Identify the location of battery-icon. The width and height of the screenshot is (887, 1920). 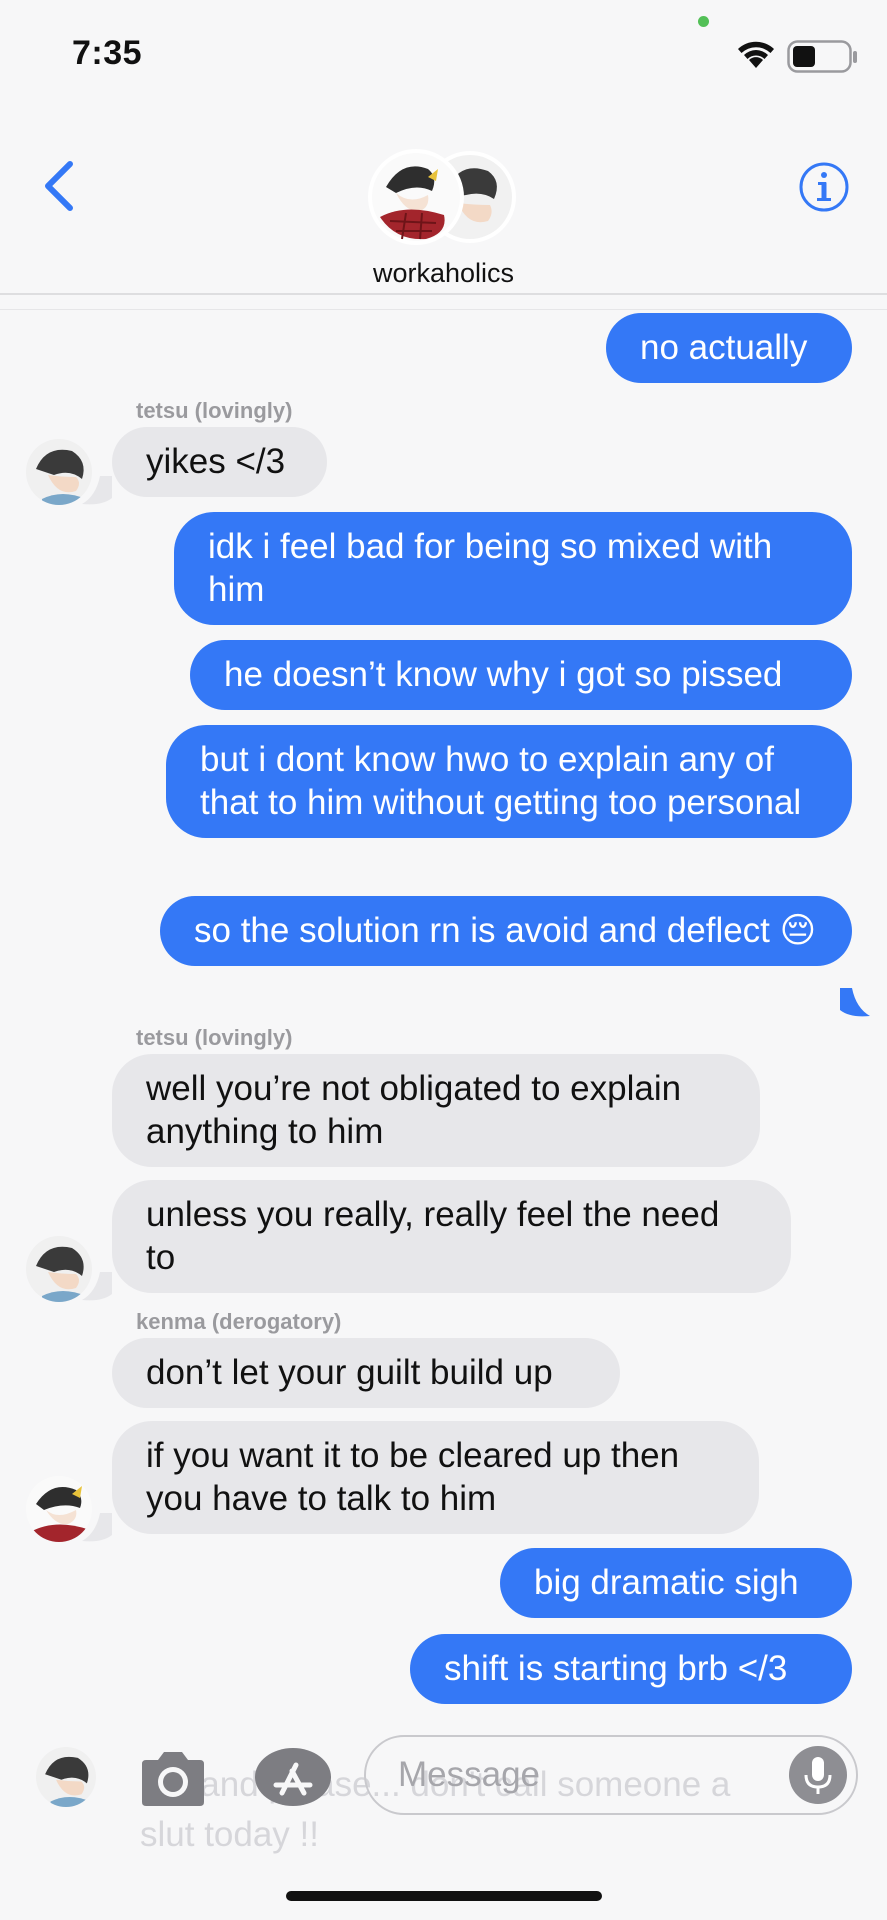
(822, 56).